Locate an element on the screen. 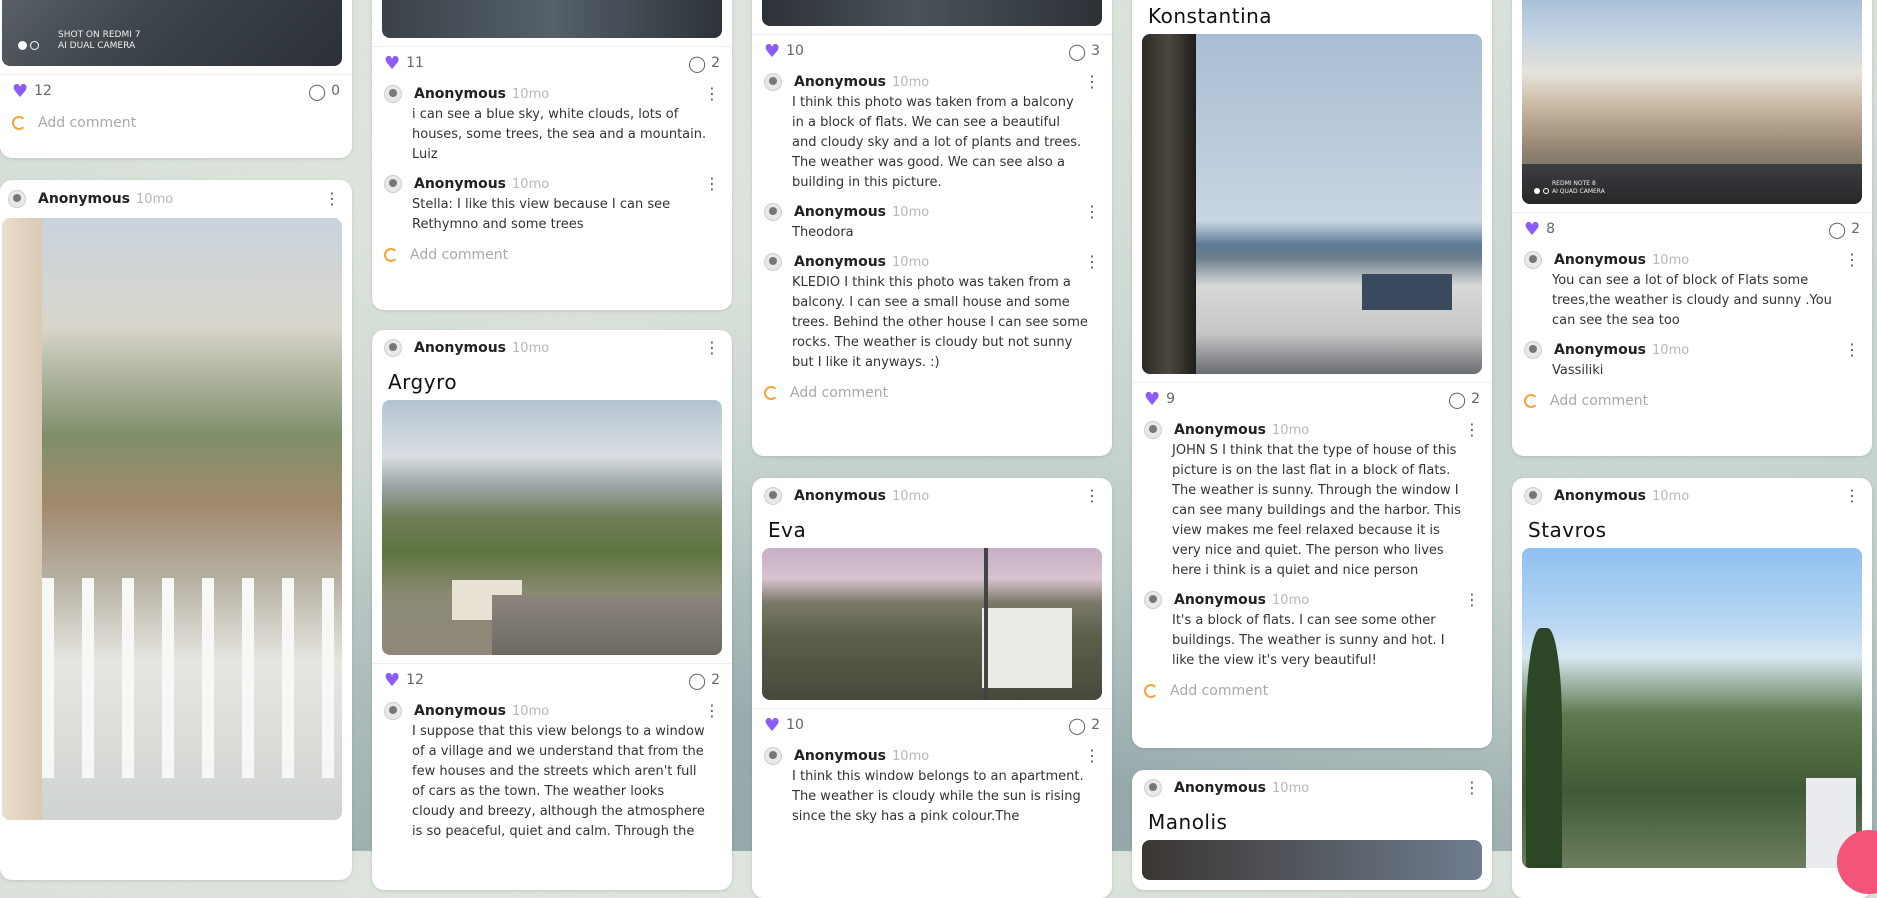  post-photo: SHOT ON REDMI 7 AI DUAL CAMERA is located at coordinates (172, 33).